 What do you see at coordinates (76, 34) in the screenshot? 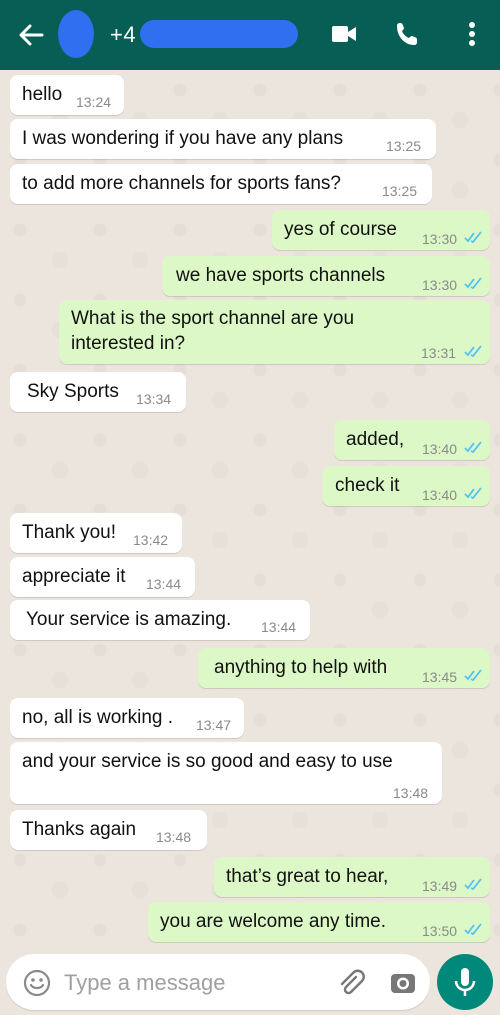
I see `avatar-icon` at bounding box center [76, 34].